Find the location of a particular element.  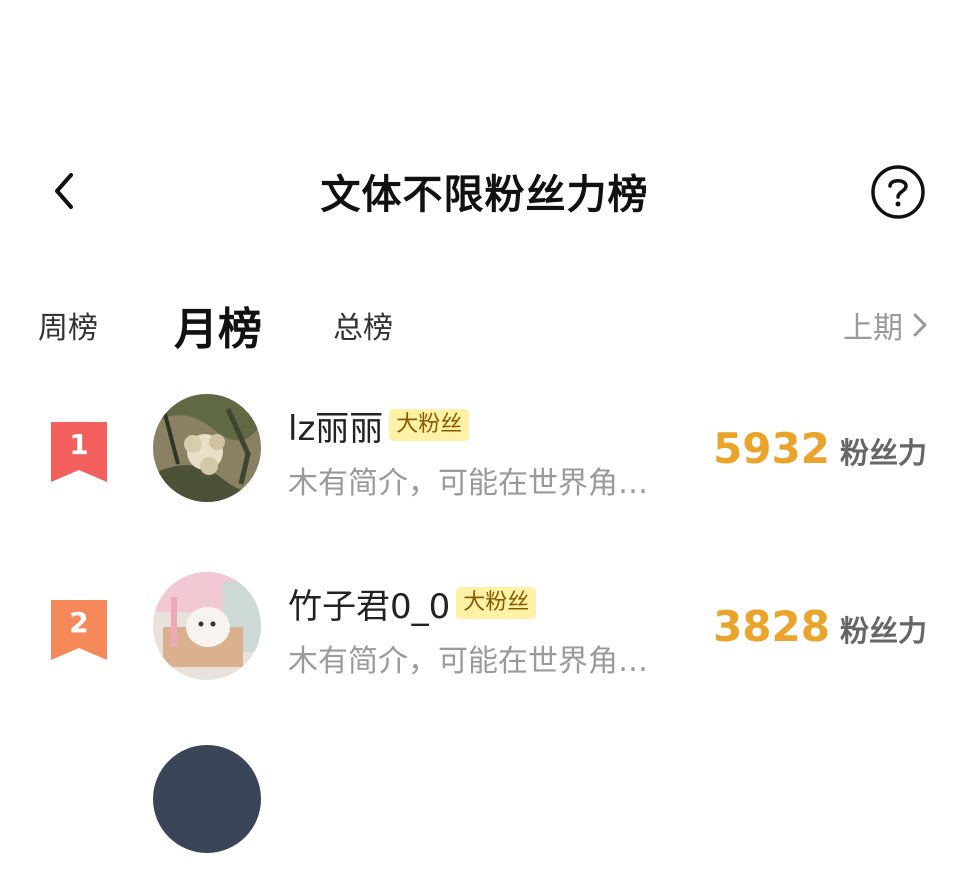

username: 竹子君0_0 is located at coordinates (369, 603).